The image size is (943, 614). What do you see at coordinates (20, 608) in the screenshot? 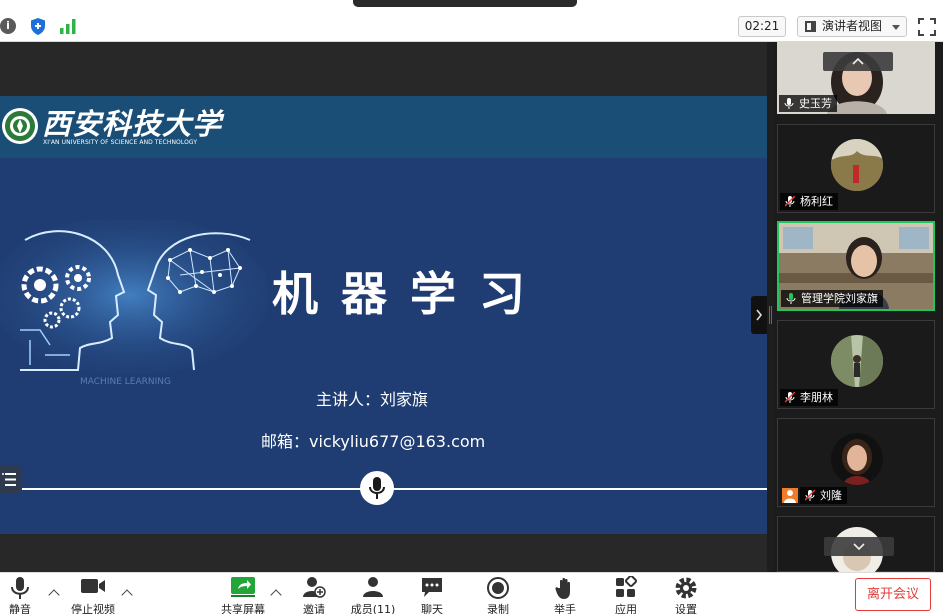
I see `mute-label: 静音` at bounding box center [20, 608].